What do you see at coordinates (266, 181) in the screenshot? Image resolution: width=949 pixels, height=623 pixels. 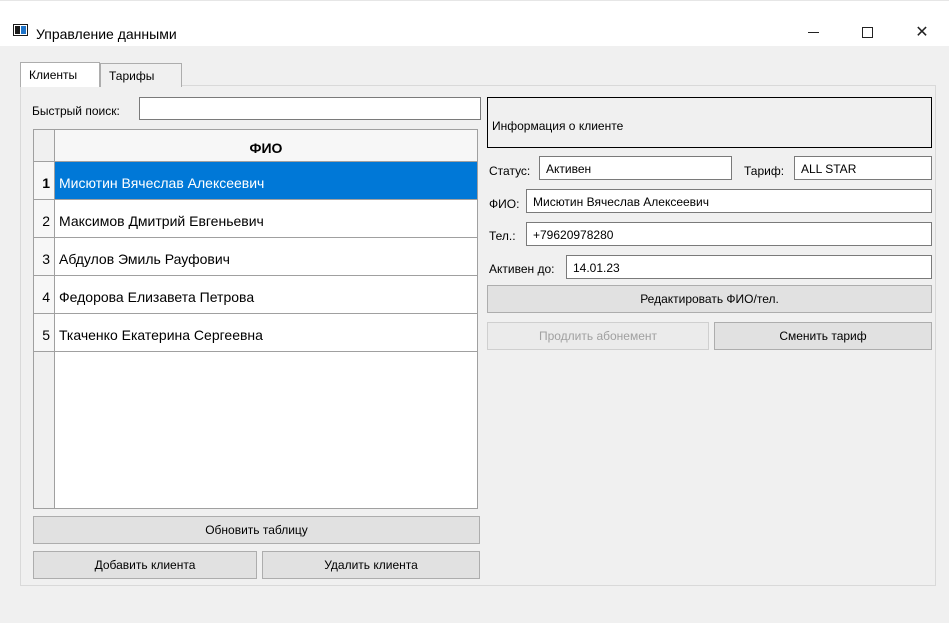 I see `table-row: Мисютин Вячеслав Алексеевич` at bounding box center [266, 181].